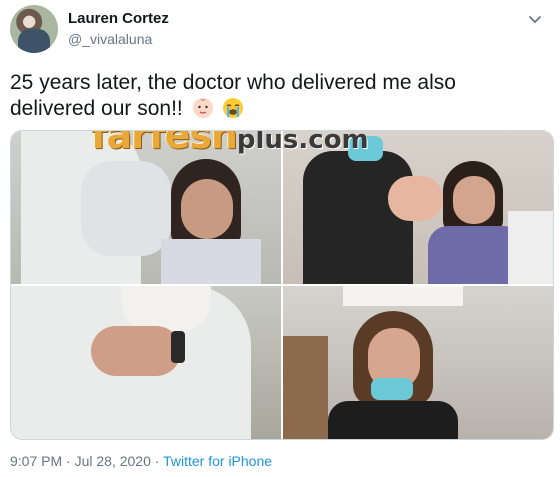 The height and width of the screenshot is (477, 560). What do you see at coordinates (126, 208) in the screenshot?
I see `photo-newborn-blanket` at bounding box center [126, 208].